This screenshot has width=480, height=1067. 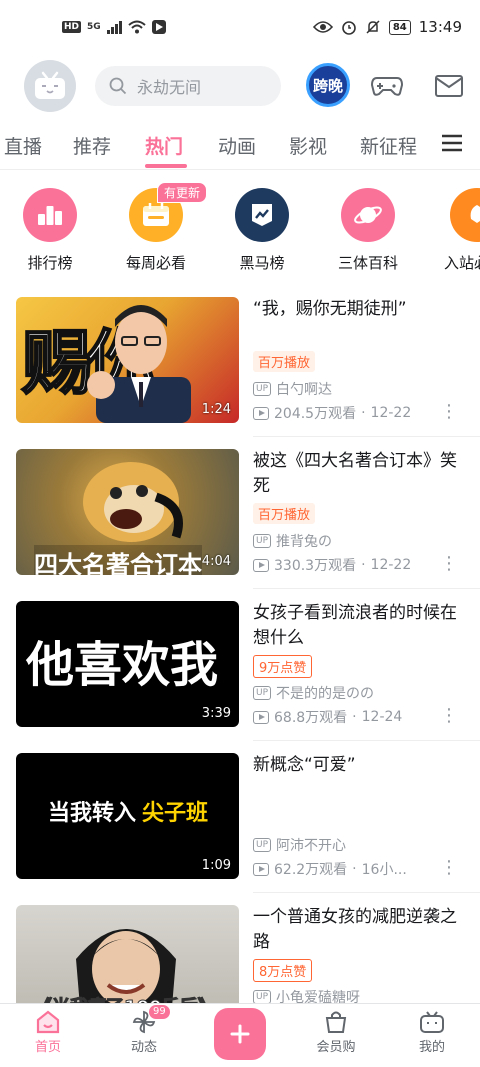 What do you see at coordinates (216, 561) in the screenshot?
I see `video-duration: 4:04` at bounding box center [216, 561].